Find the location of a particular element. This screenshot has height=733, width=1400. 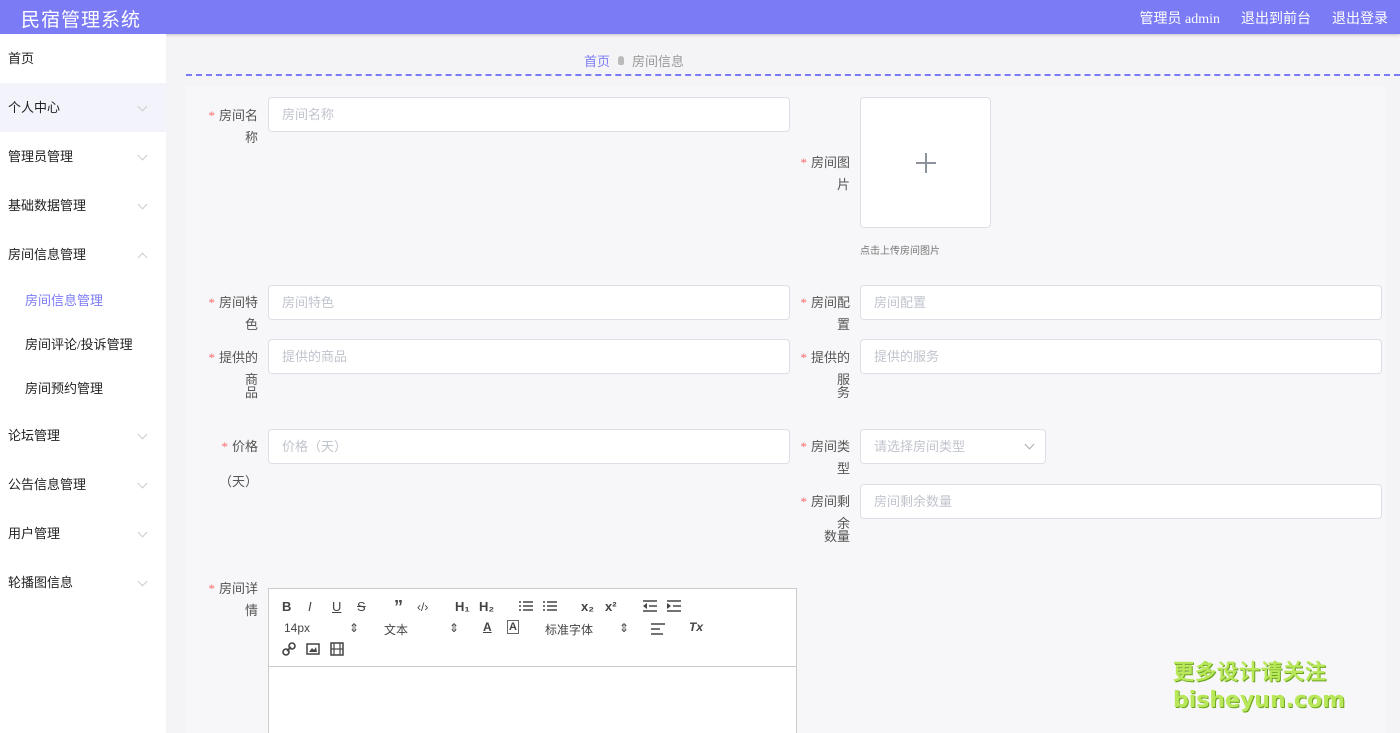

remaining-label-cont: 数量 is located at coordinates (836, 536).